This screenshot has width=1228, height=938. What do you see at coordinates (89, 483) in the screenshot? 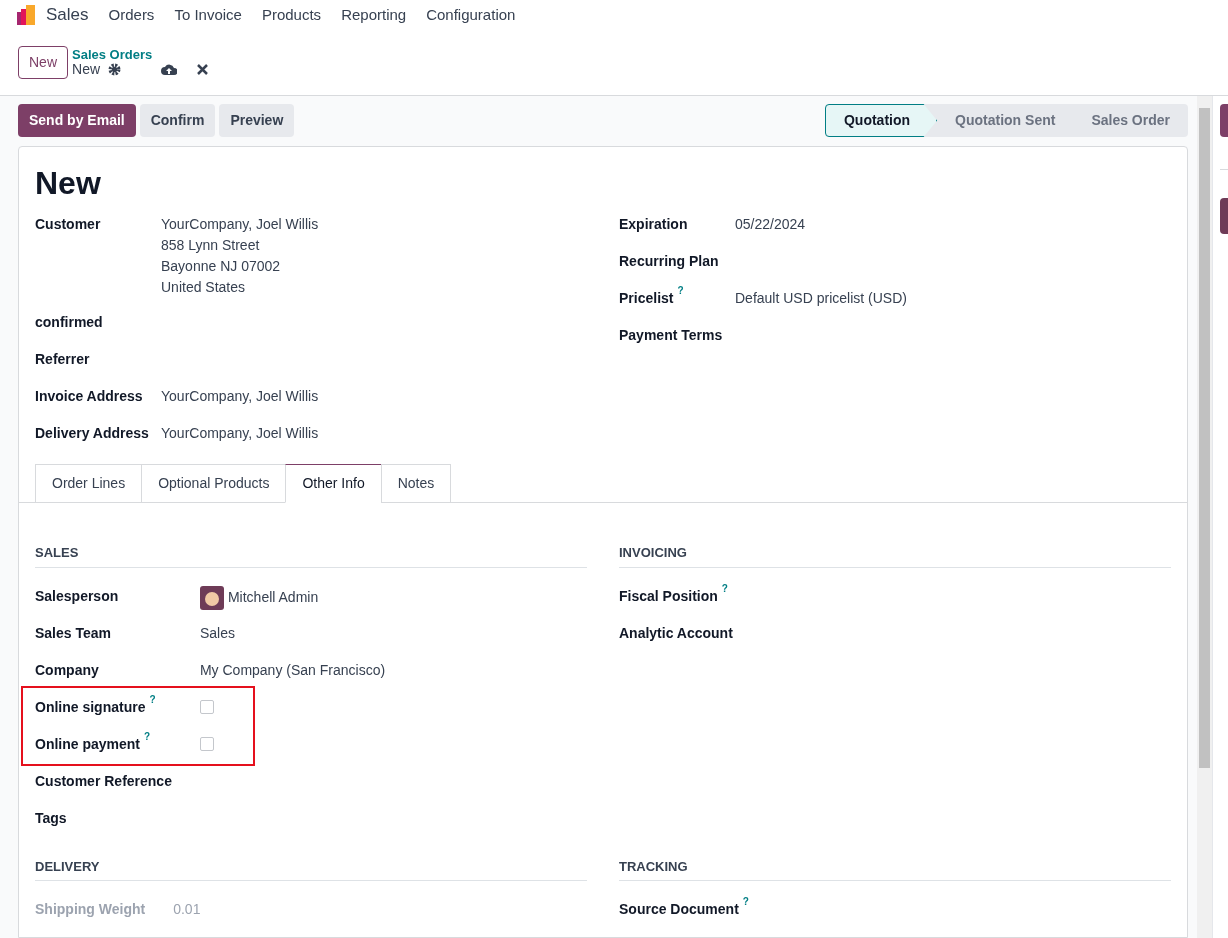
I see `tab: Order Lines` at bounding box center [89, 483].